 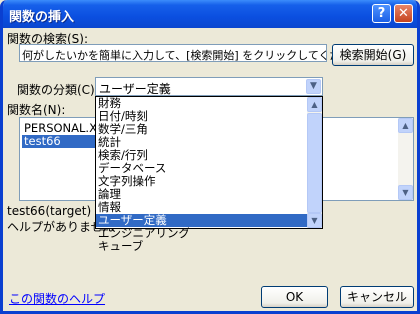 What do you see at coordinates (202, 129) in the screenshot?
I see `category-option: 数学/三角` at bounding box center [202, 129].